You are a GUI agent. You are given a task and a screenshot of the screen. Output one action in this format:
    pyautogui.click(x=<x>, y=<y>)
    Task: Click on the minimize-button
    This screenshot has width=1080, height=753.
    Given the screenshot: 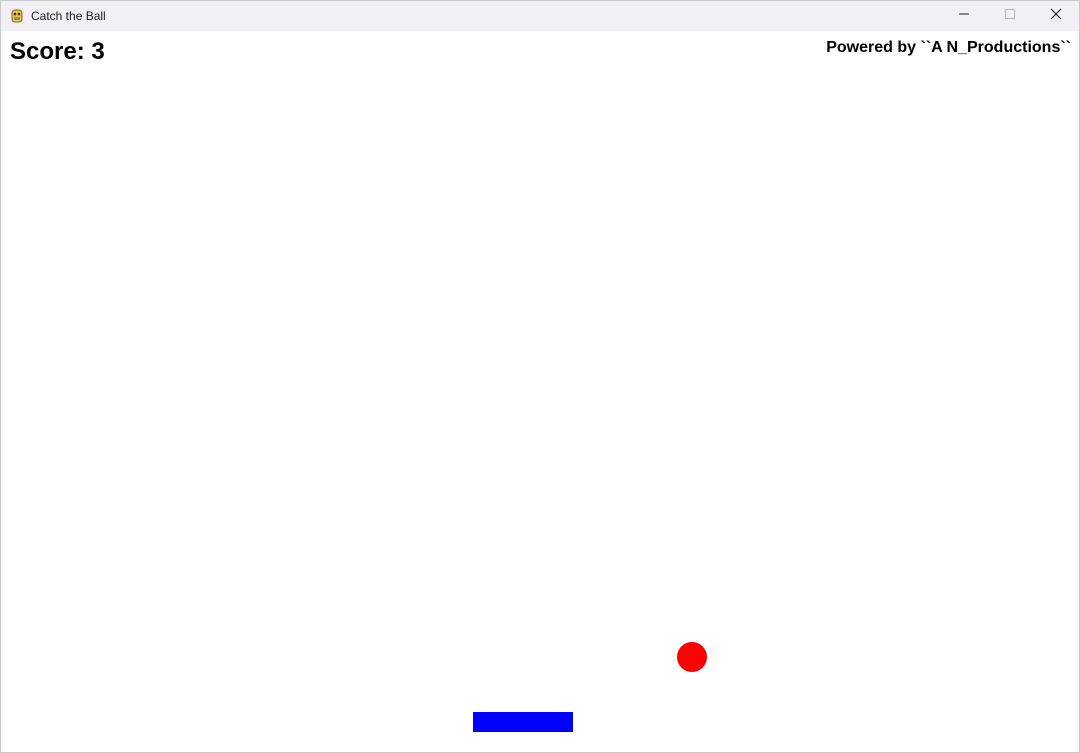 What is the action you would take?
    pyautogui.click(x=964, y=16)
    